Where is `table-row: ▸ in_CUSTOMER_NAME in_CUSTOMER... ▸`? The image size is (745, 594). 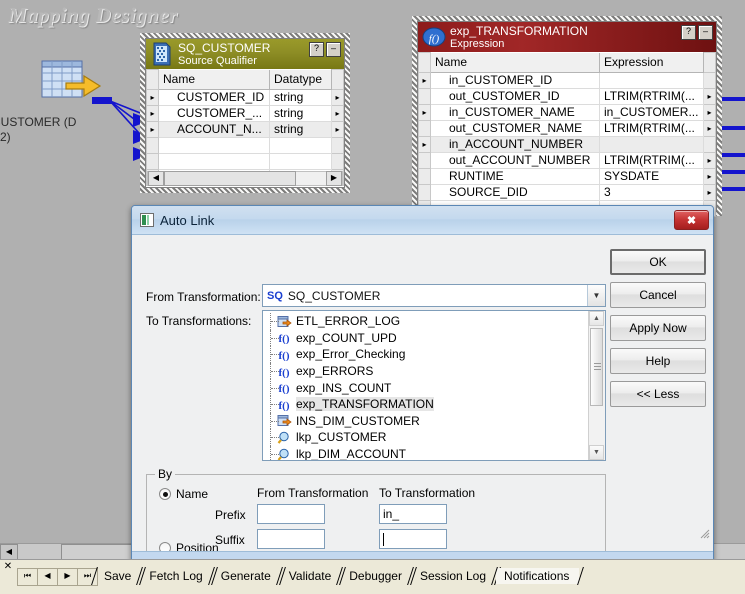
table-row: ▸ in_CUSTOMER_NAME in_CUSTOMER... ▸ is located at coordinates (567, 112).